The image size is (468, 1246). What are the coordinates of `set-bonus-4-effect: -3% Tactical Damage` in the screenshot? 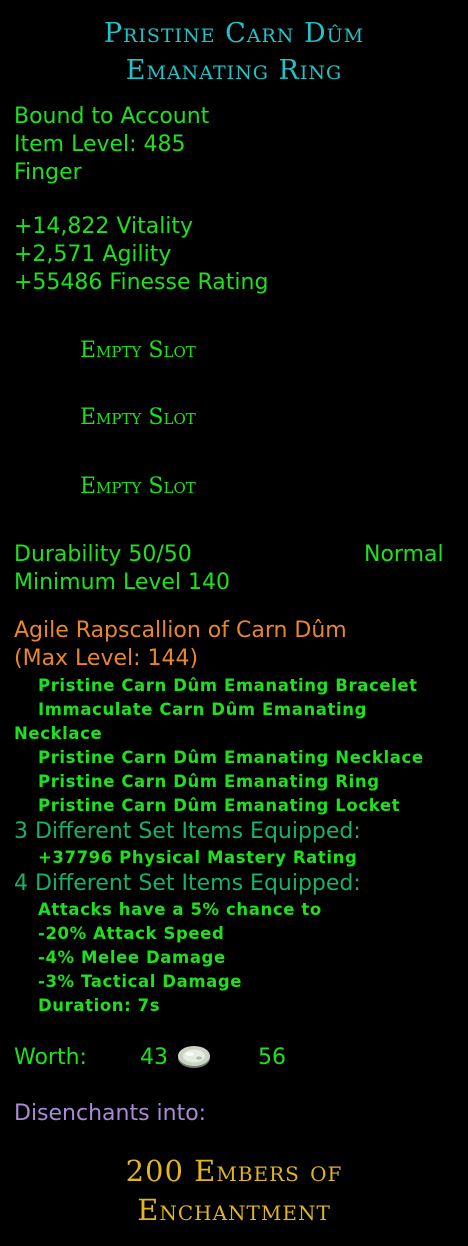 It's located at (140, 981).